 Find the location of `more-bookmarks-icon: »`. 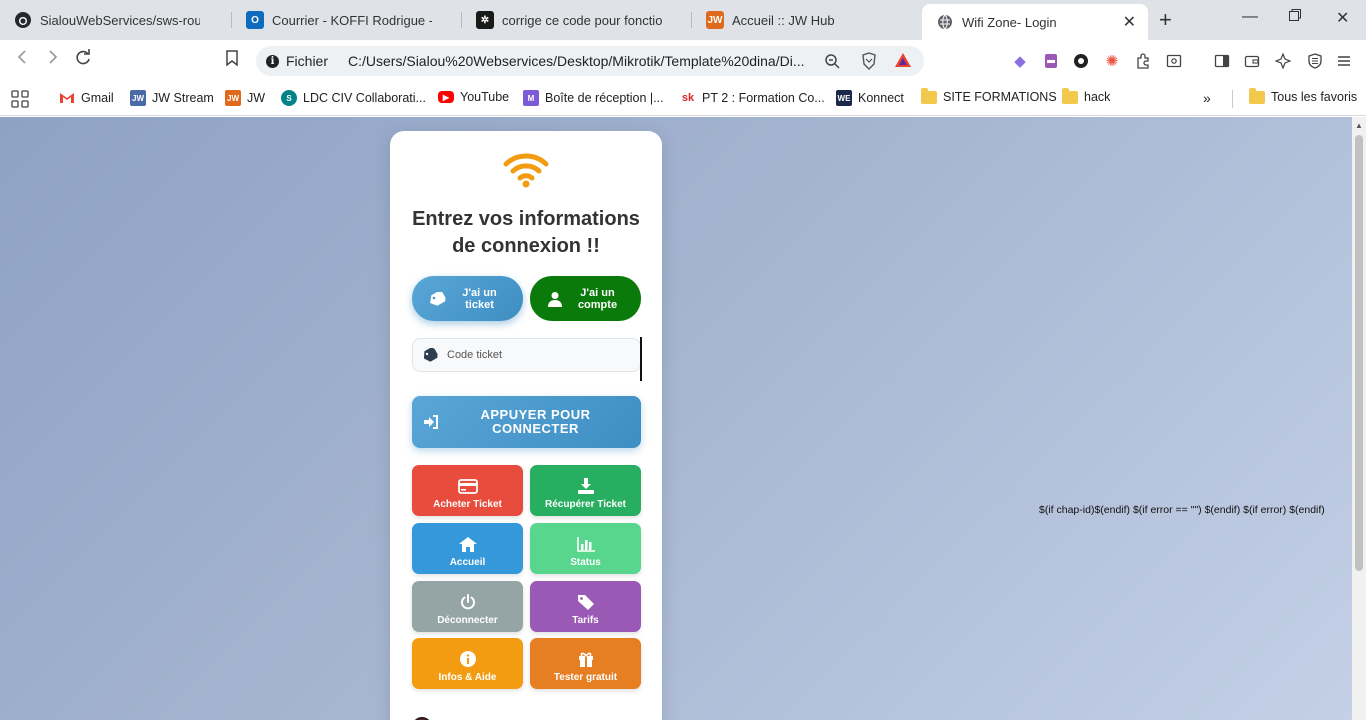

more-bookmarks-icon: » is located at coordinates (1207, 98).